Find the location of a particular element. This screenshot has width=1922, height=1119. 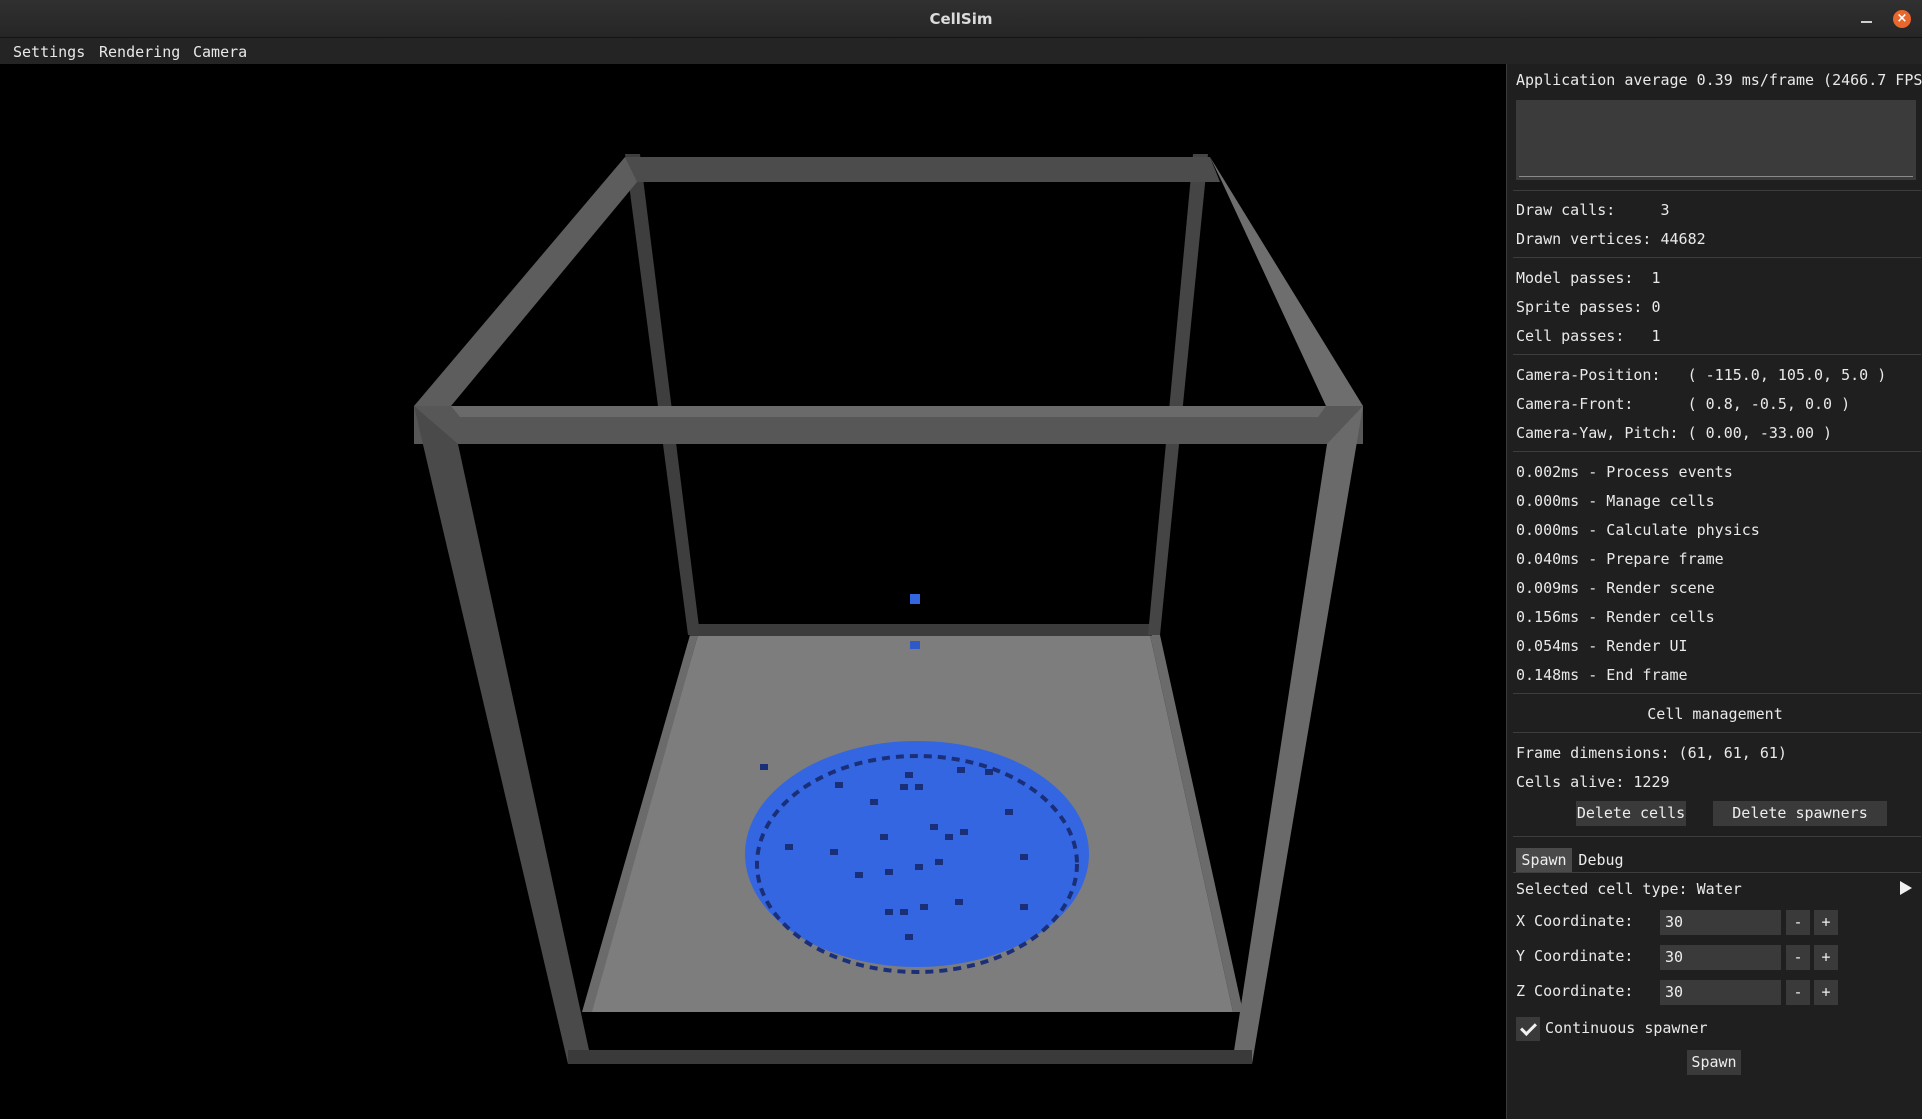

expand-arrow-icon is located at coordinates (1906, 888).